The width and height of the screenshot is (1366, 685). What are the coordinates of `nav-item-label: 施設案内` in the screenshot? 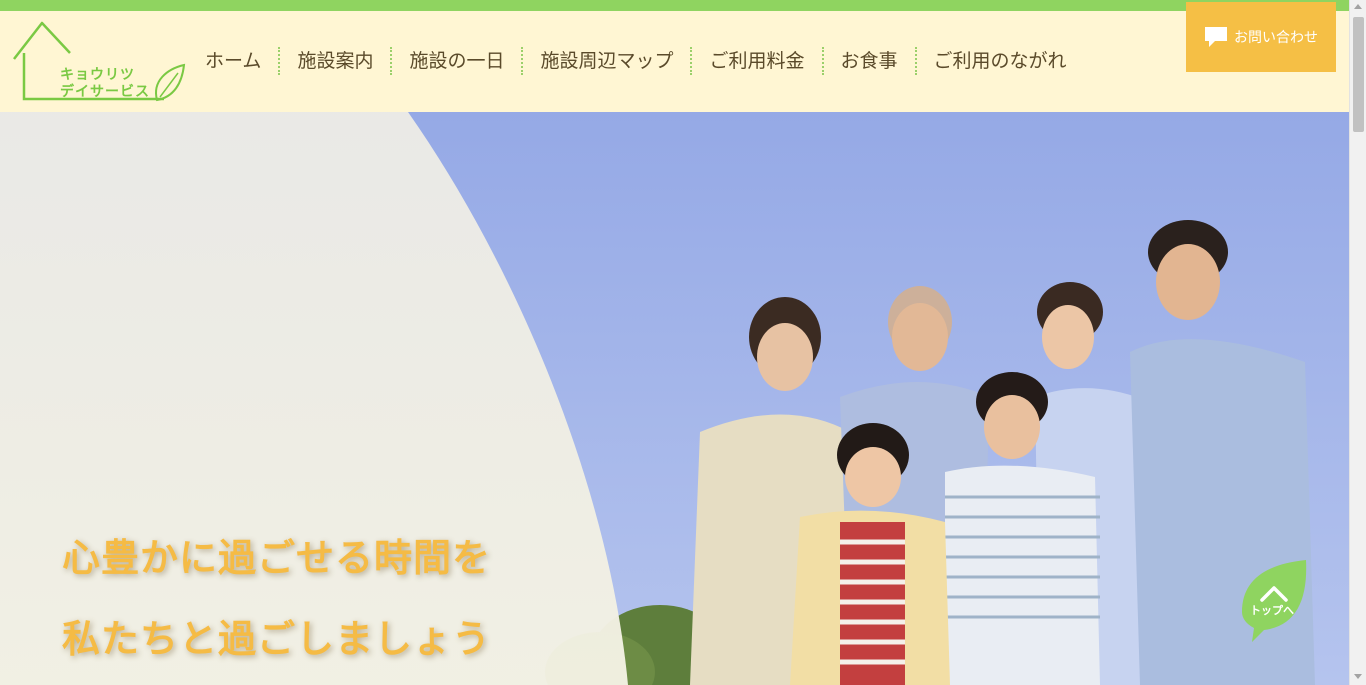 It's located at (335, 61).